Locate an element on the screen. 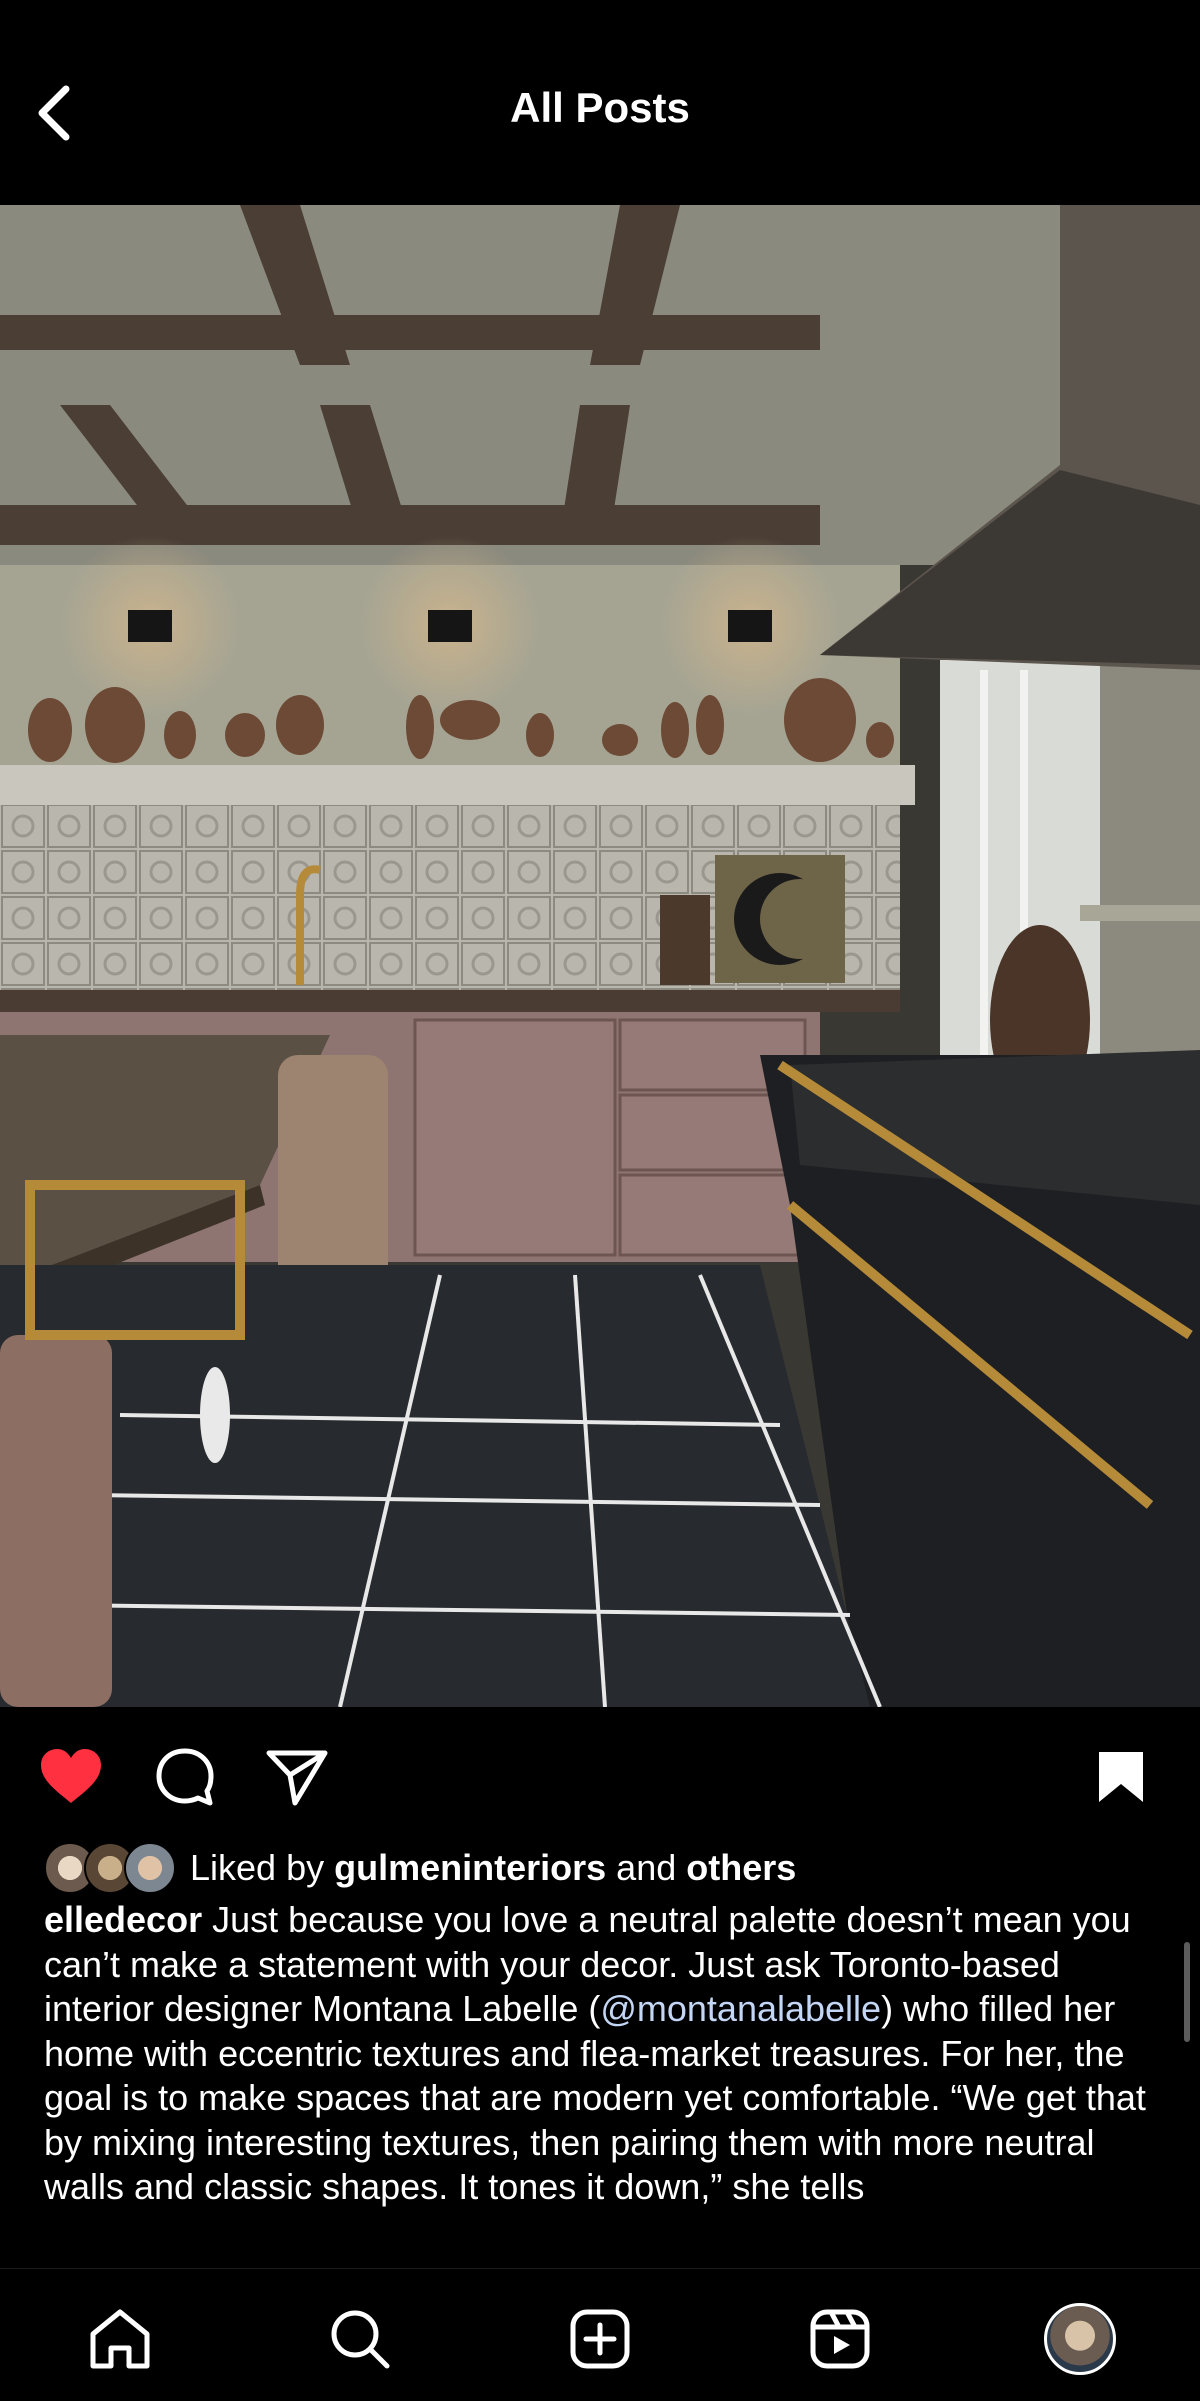 This screenshot has height=2401, width=1200. heart-filled-icon is located at coordinates (71, 1776).